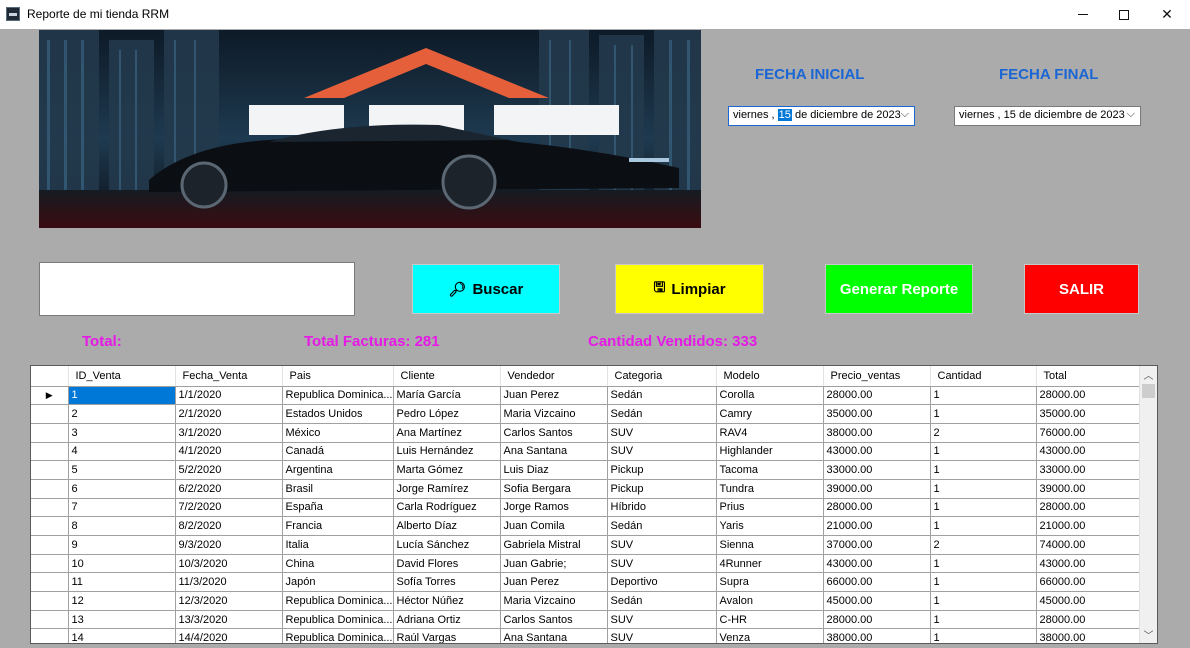 This screenshot has width=1190, height=648. I want to click on table-cell: 66000.00, so click(877, 582).